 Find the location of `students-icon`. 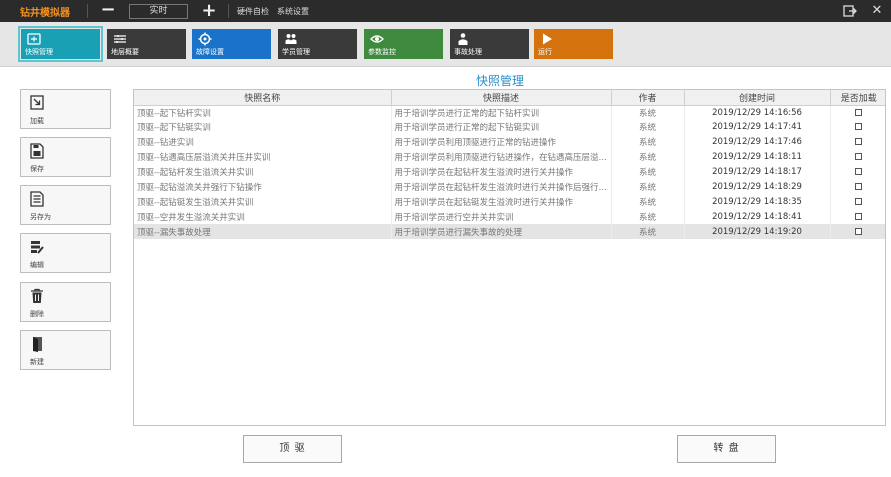

students-icon is located at coordinates (291, 39).